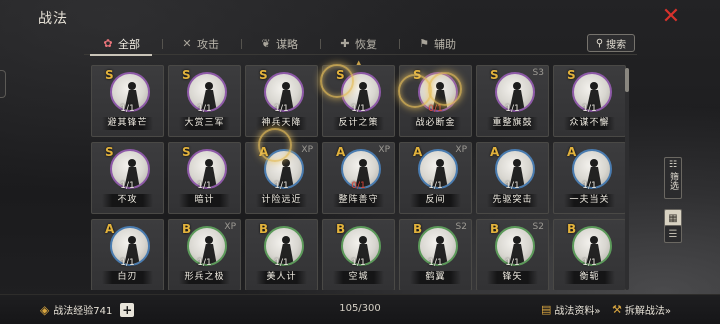  Describe the element at coordinates (127, 123) in the screenshot. I see `tactic-name: 避其锋芒` at that location.